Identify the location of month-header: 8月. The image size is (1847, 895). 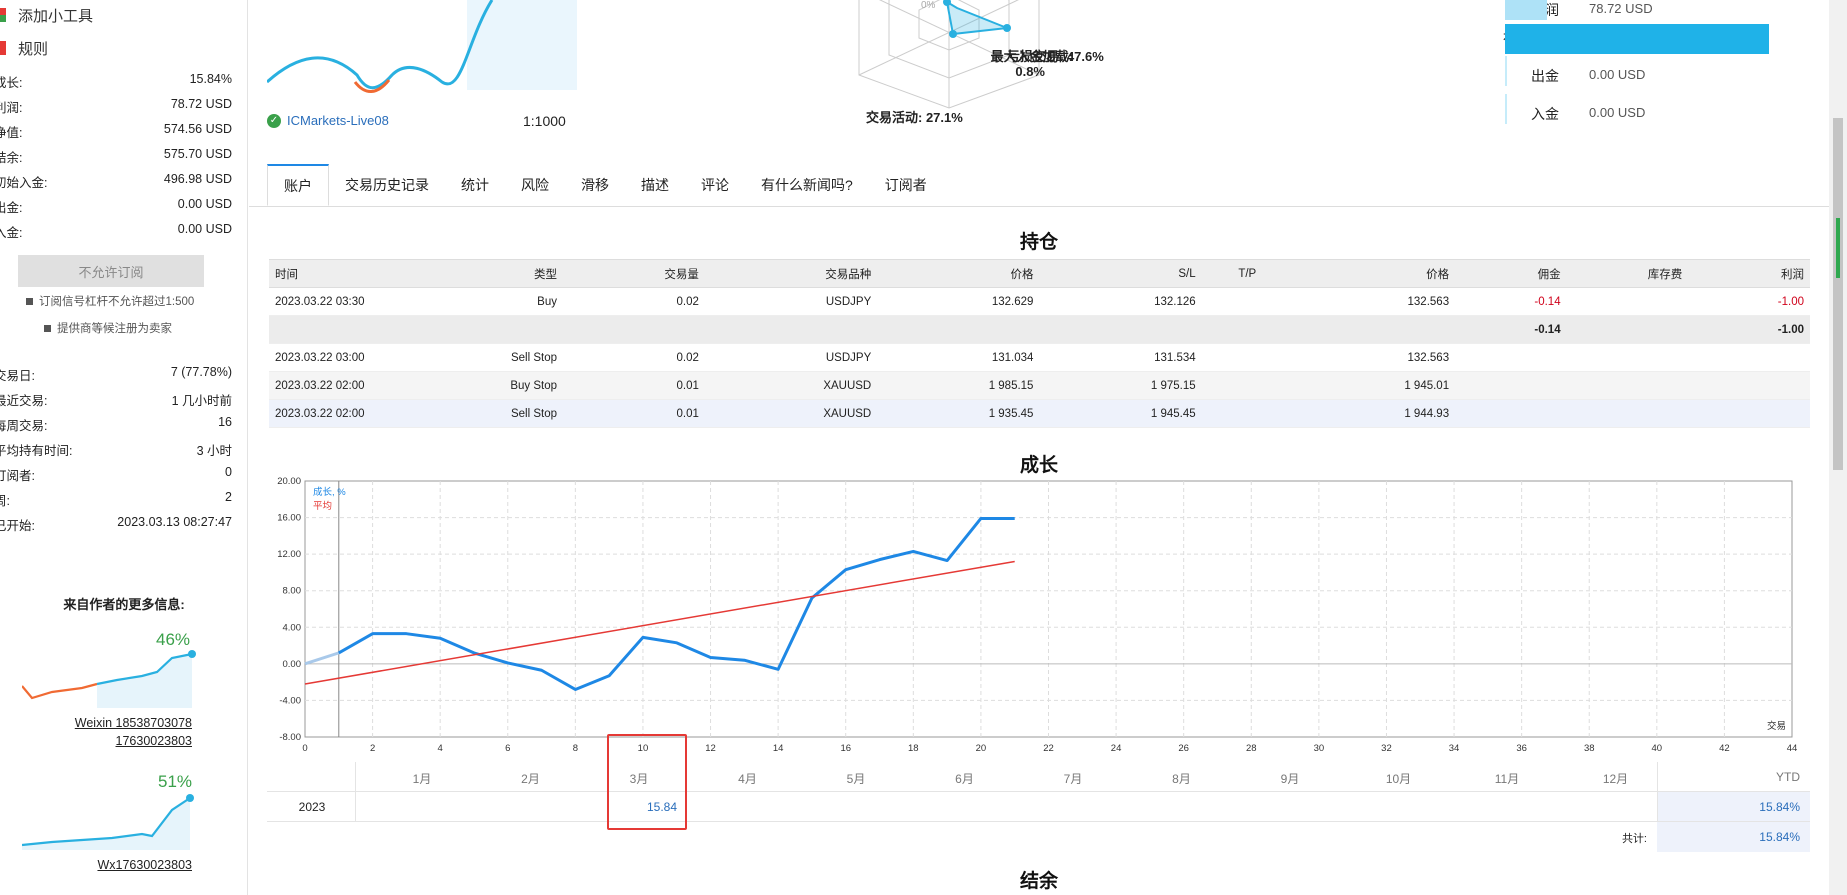
(1181, 779).